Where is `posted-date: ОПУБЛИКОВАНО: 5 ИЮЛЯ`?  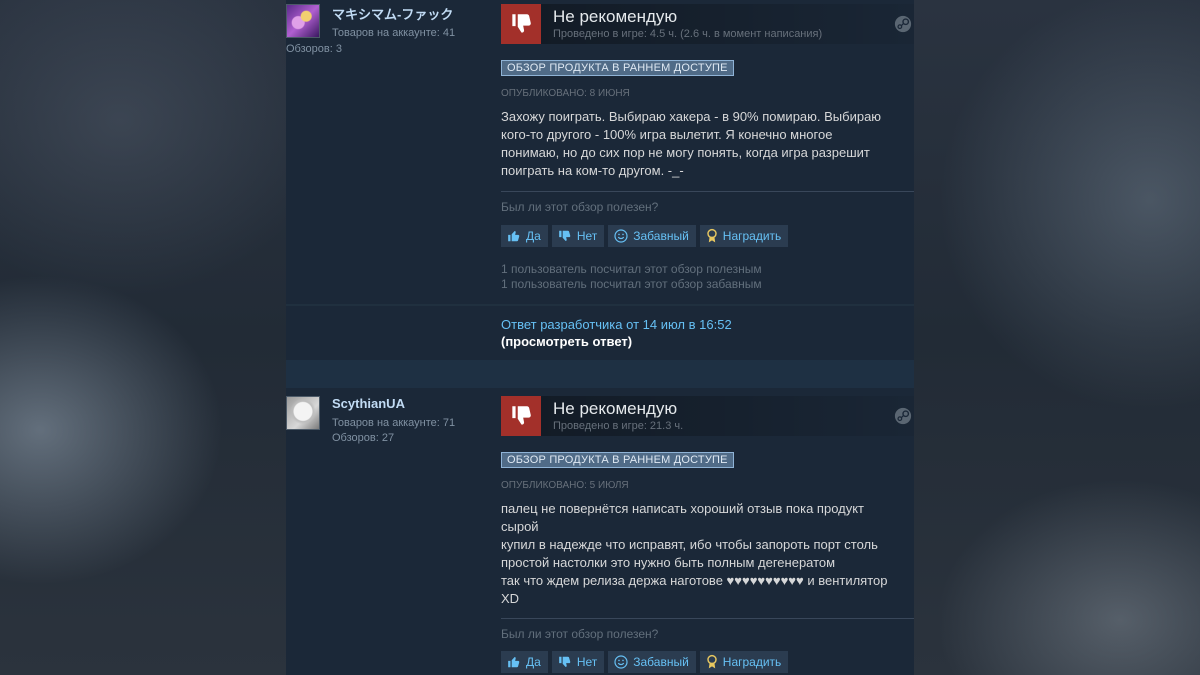 posted-date: ОПУБЛИКОВАНО: 5 ИЮЛЯ is located at coordinates (565, 485).